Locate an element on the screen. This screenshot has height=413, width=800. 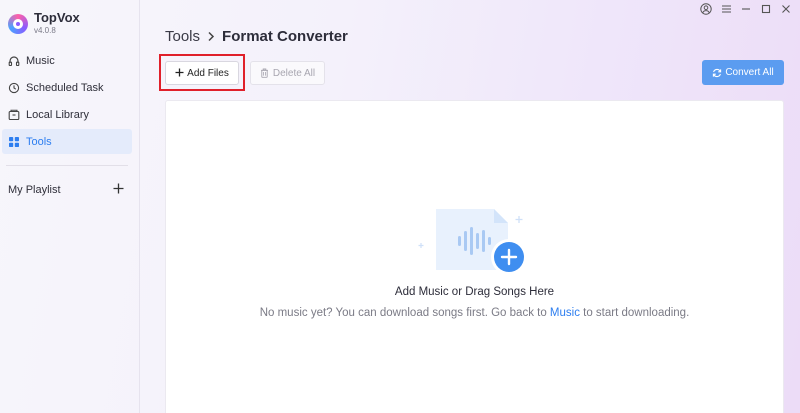
add-files-button: Add Files is located at coordinates (202, 73).